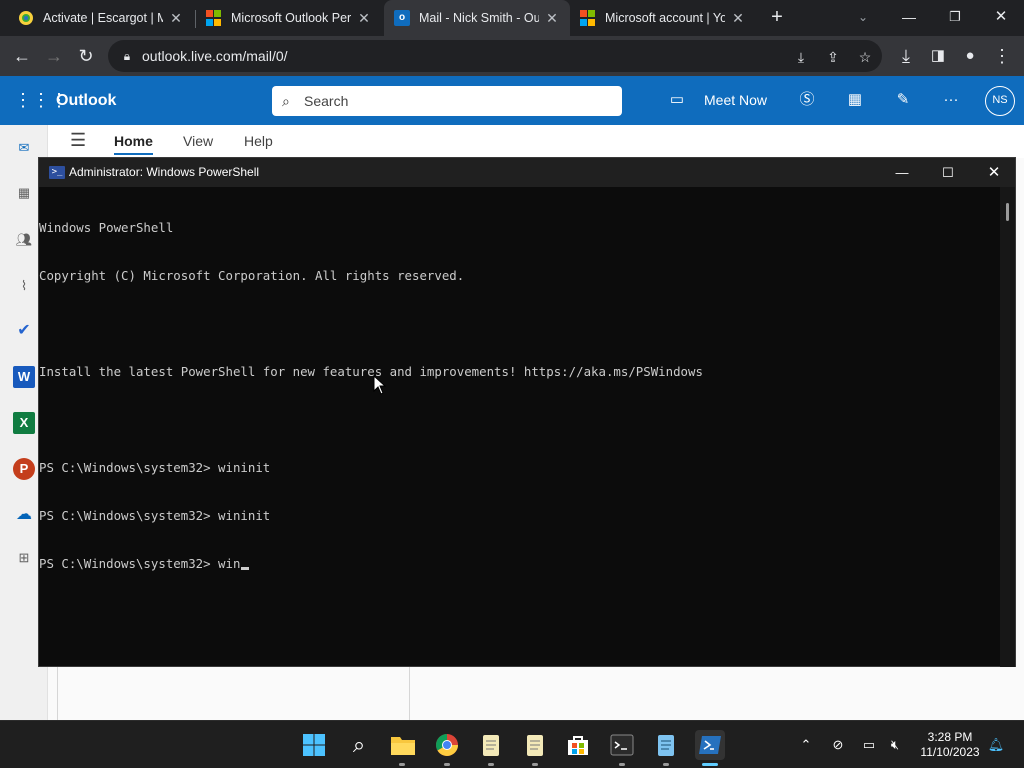 The width and height of the screenshot is (1024, 768). I want to click on tab-title: Activate | Escargot | MS, so click(103, 18).